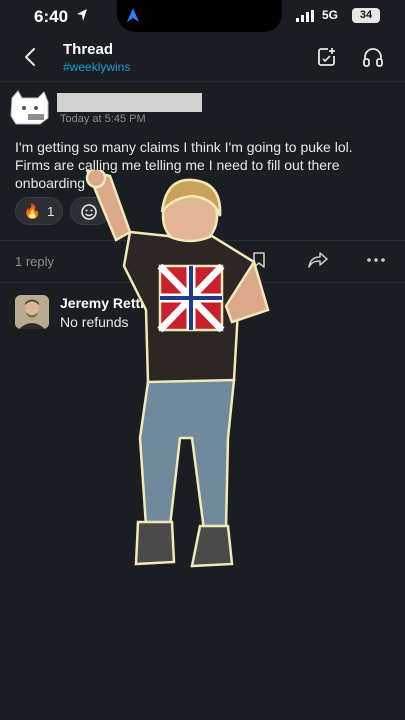  Describe the element at coordinates (88, 49) in the screenshot. I see `page-title: Thread` at that location.